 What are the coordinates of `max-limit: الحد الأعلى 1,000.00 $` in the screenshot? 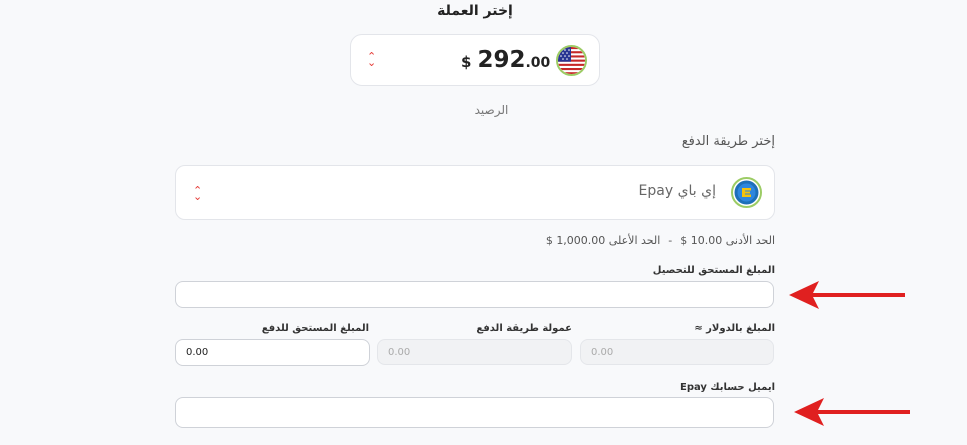 It's located at (603, 240).